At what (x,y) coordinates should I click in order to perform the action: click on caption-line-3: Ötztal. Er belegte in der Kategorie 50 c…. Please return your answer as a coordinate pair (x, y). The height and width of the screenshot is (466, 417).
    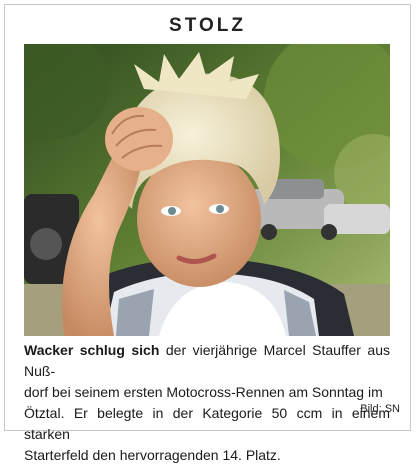
    Looking at the image, I should click on (207, 423).